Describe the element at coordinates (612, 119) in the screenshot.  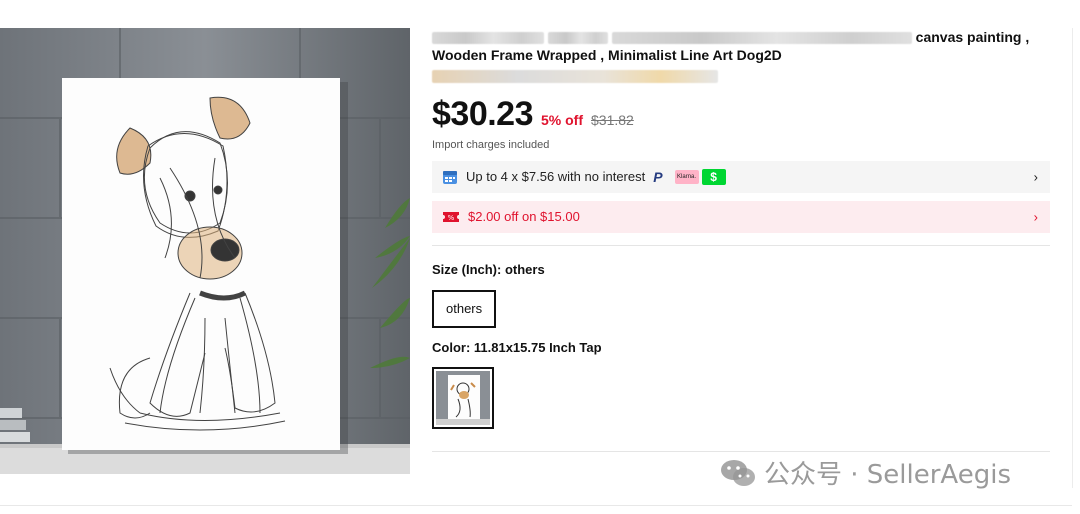
I see `original-price: $31.82` at that location.